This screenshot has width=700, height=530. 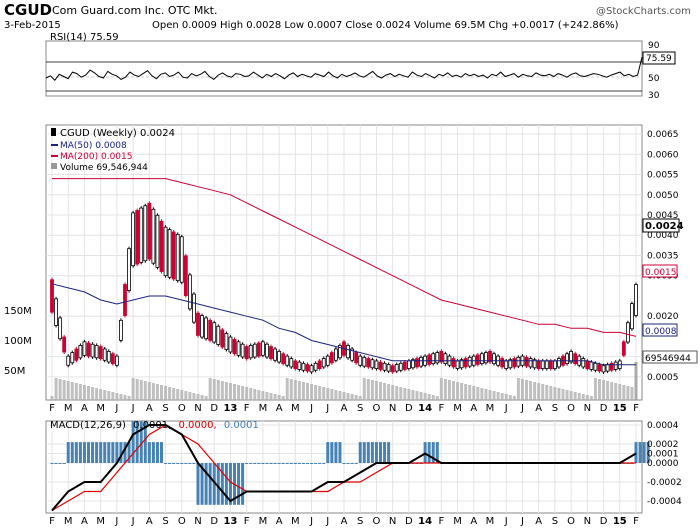 What do you see at coordinates (54, 166) in the screenshot?
I see `legend-volume-swatch` at bounding box center [54, 166].